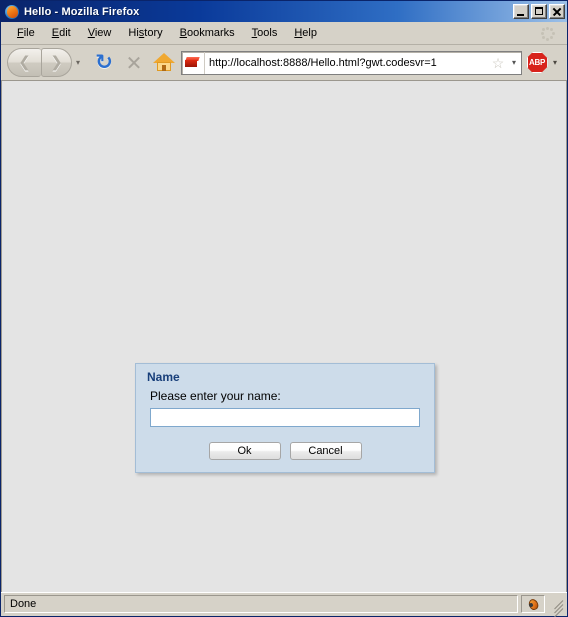 This screenshot has height=617, width=568. Describe the element at coordinates (306, 33) in the screenshot. I see `menu-item-help: Help` at that location.